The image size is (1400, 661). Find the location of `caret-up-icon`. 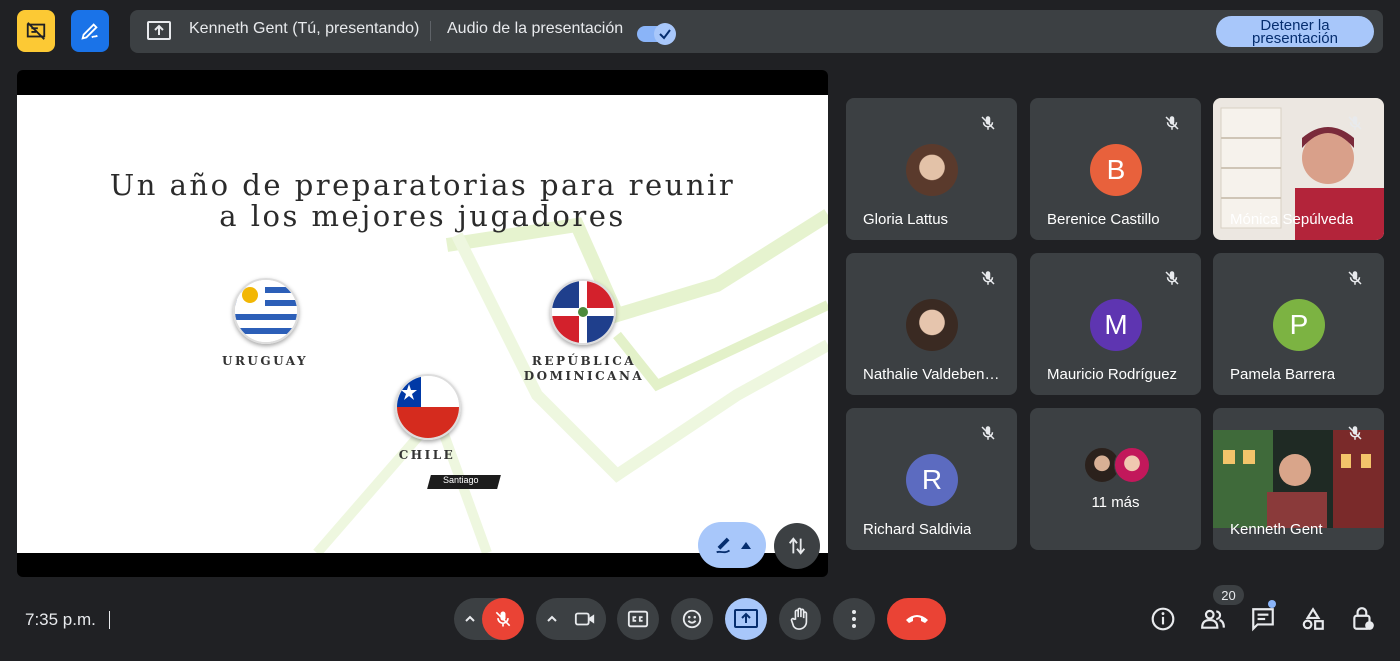

caret-up-icon is located at coordinates (746, 545).